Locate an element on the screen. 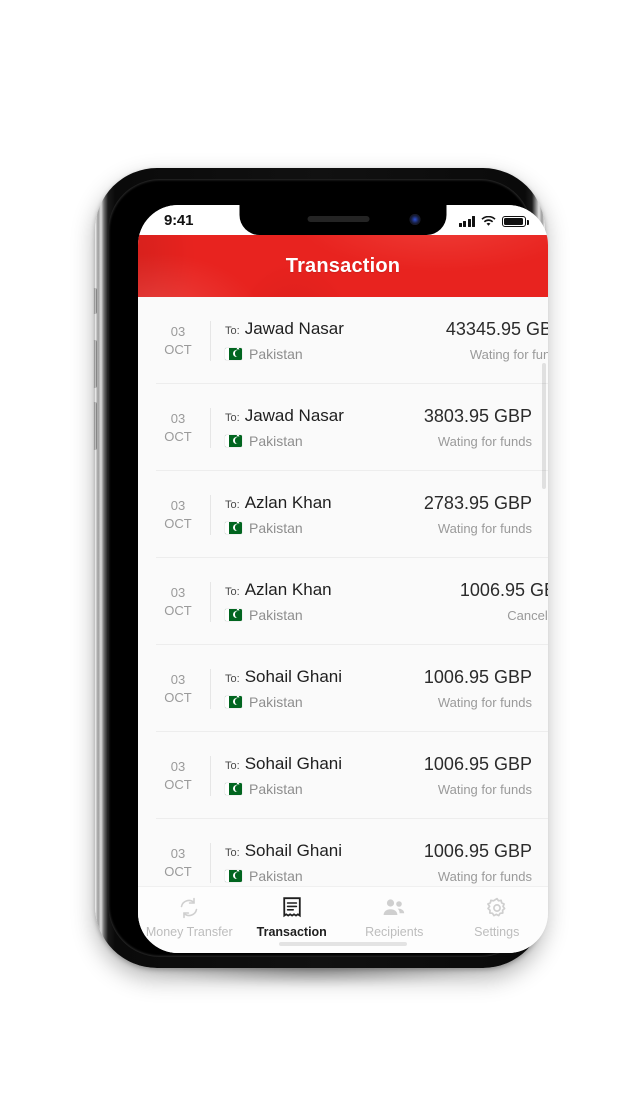  transaction-amount-block: 3803.95 GBP Wating for funds is located at coordinates (475, 427).